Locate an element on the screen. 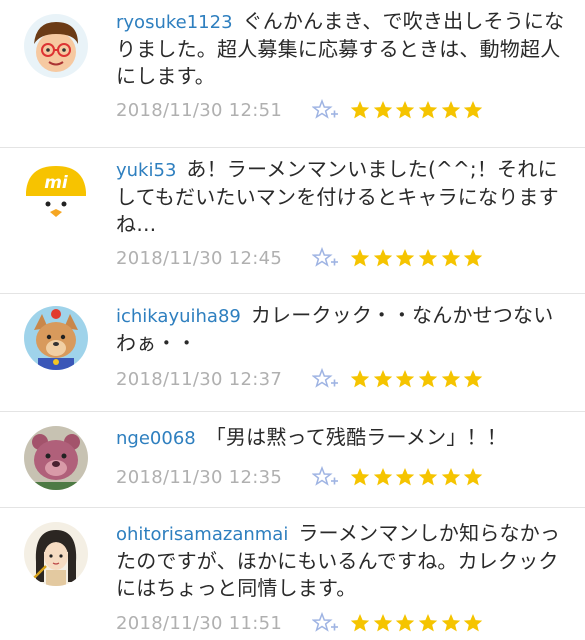 This screenshot has width=585, height=640. comment-username: ichikayuiha89 is located at coordinates (178, 316).